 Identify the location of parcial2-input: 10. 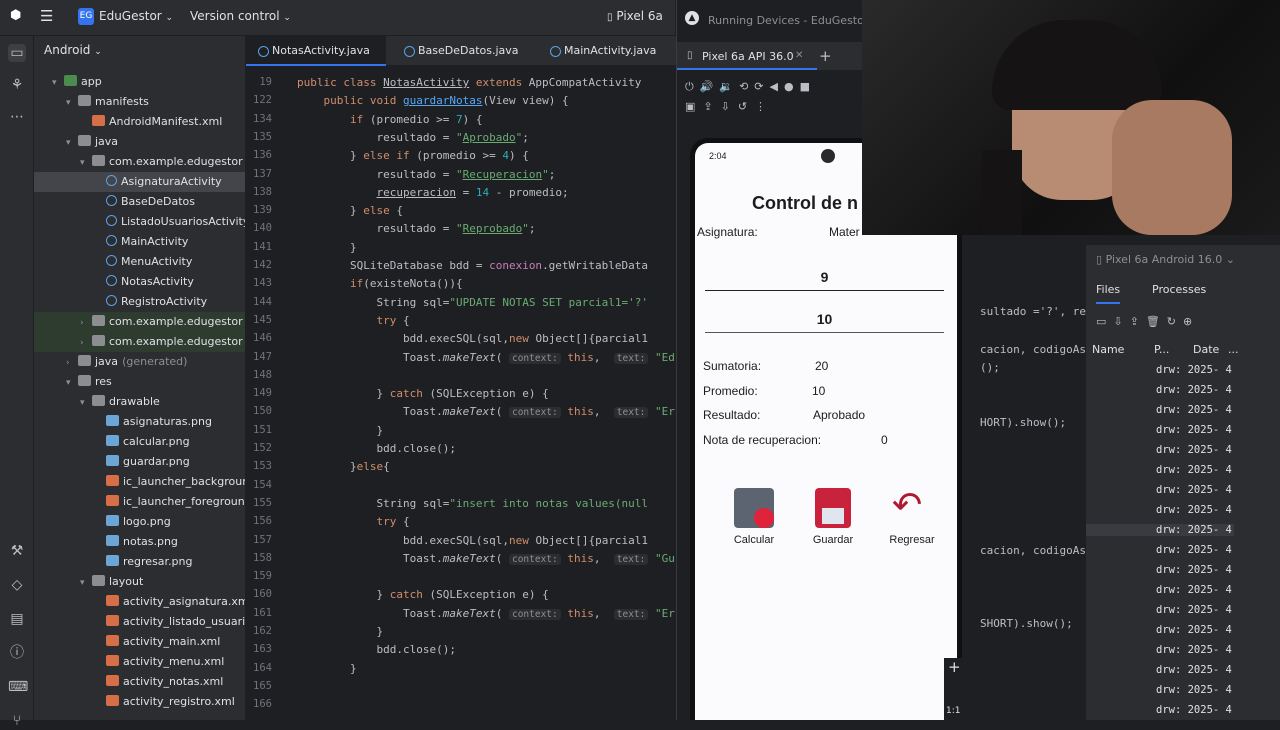
(824, 319).